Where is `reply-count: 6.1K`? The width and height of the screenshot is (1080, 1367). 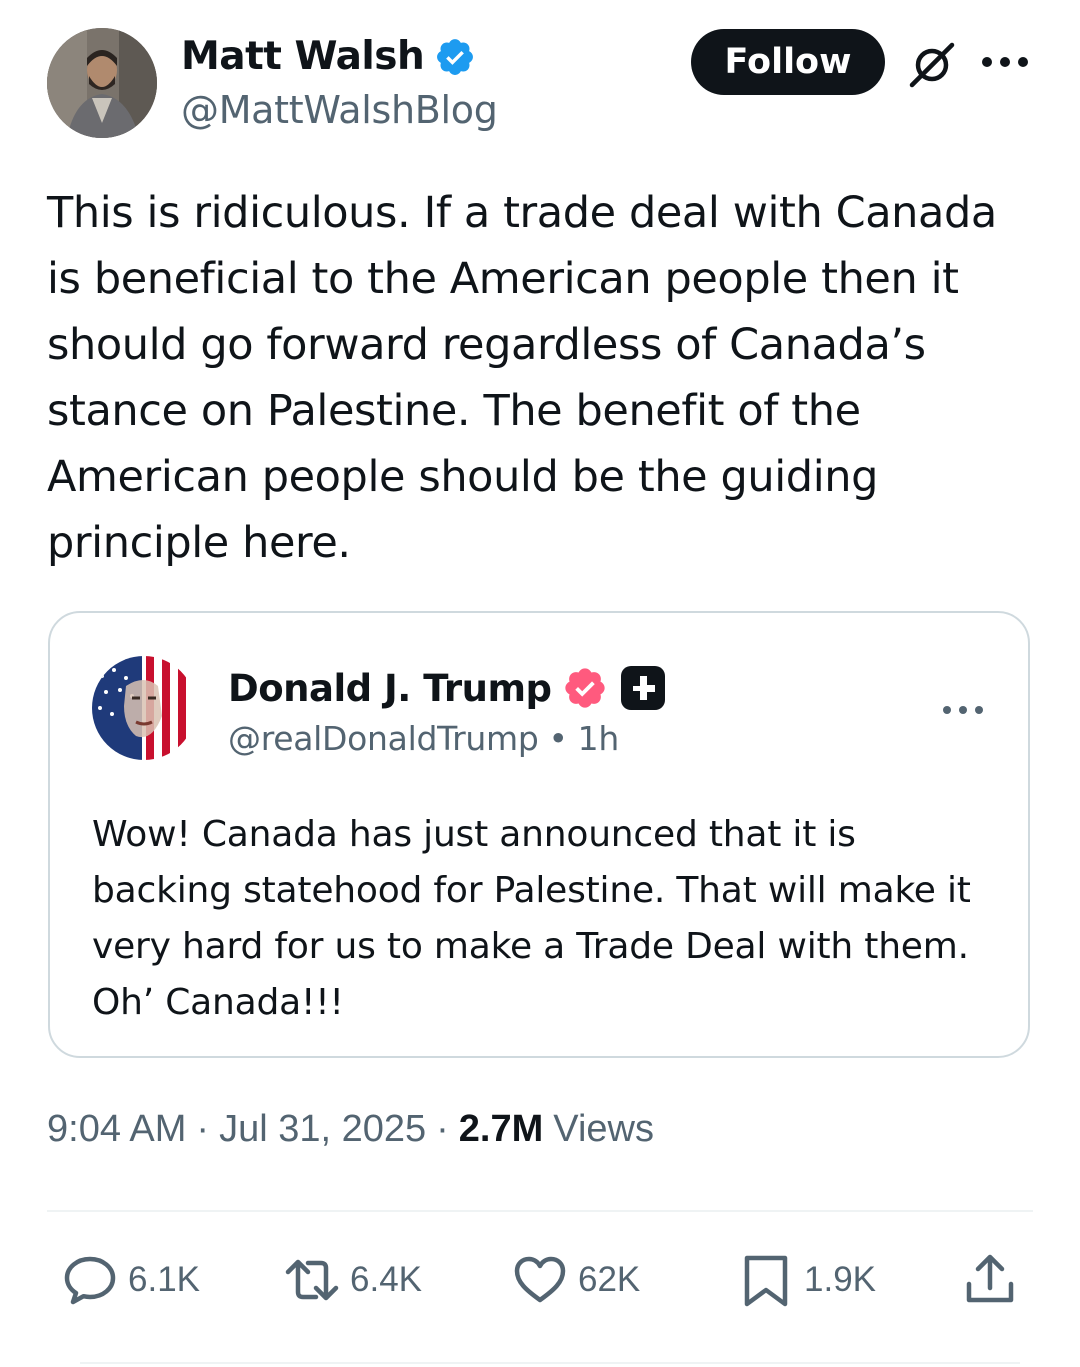 reply-count: 6.1K is located at coordinates (164, 1279).